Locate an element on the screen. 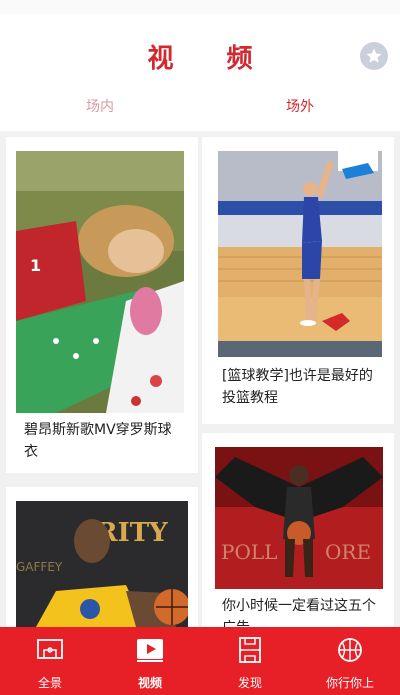 Image resolution: width=400 pixels, height=695 pixels. video-thumbnail: POLL ORE is located at coordinates (299, 518).